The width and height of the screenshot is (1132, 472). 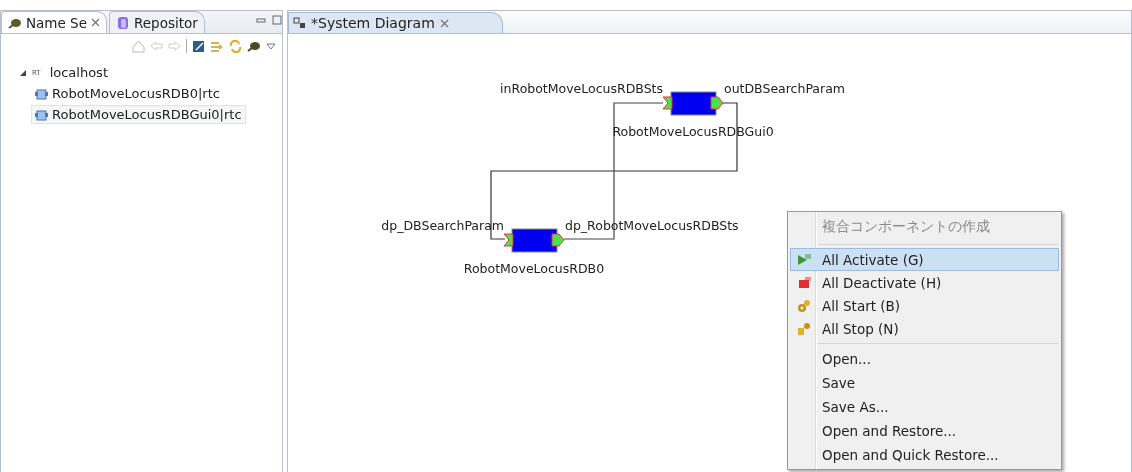 I want to click on tree-item: RobotMoveLocusRDB0|rtc, so click(x=127, y=93).